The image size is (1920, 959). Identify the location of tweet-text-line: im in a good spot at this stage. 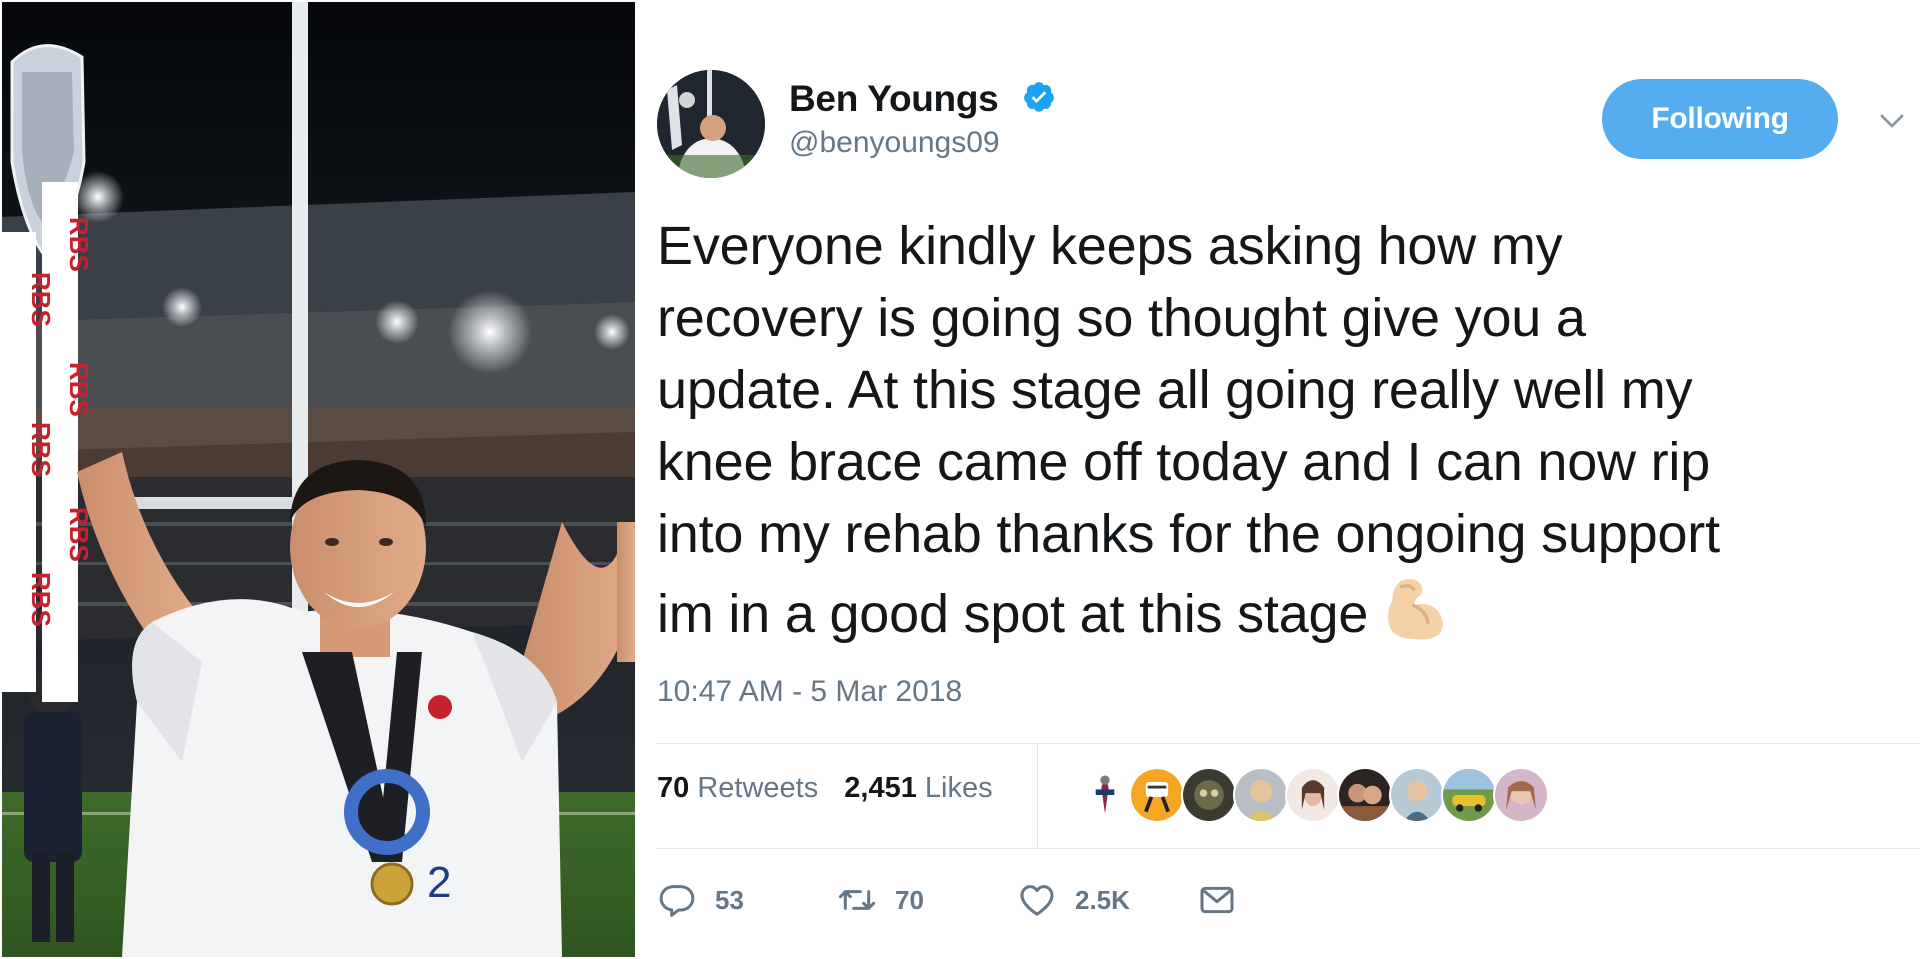
(1013, 614).